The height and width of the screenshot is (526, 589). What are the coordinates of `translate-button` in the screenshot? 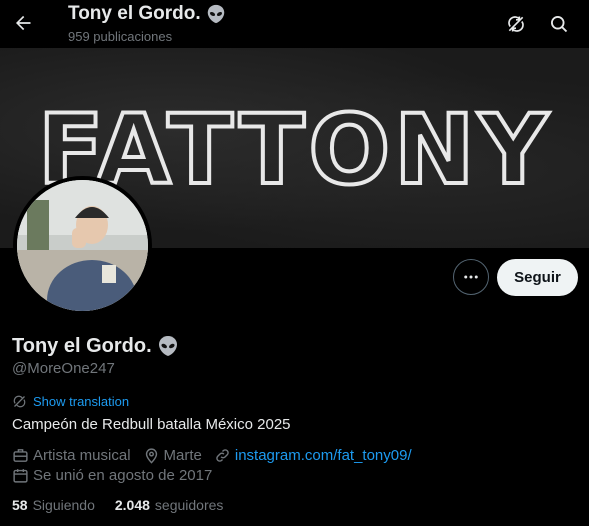 It's located at (516, 24).